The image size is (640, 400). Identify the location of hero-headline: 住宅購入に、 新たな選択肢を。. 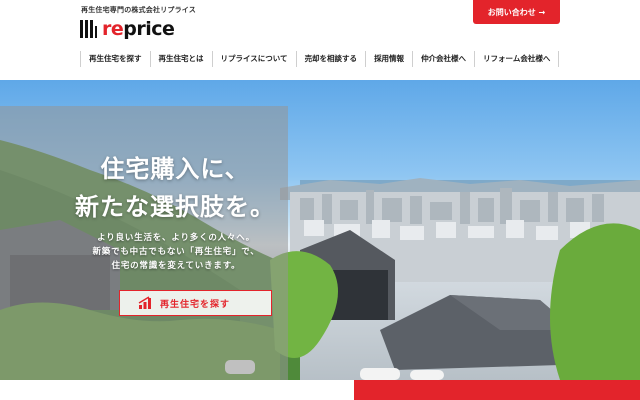
(175, 188).